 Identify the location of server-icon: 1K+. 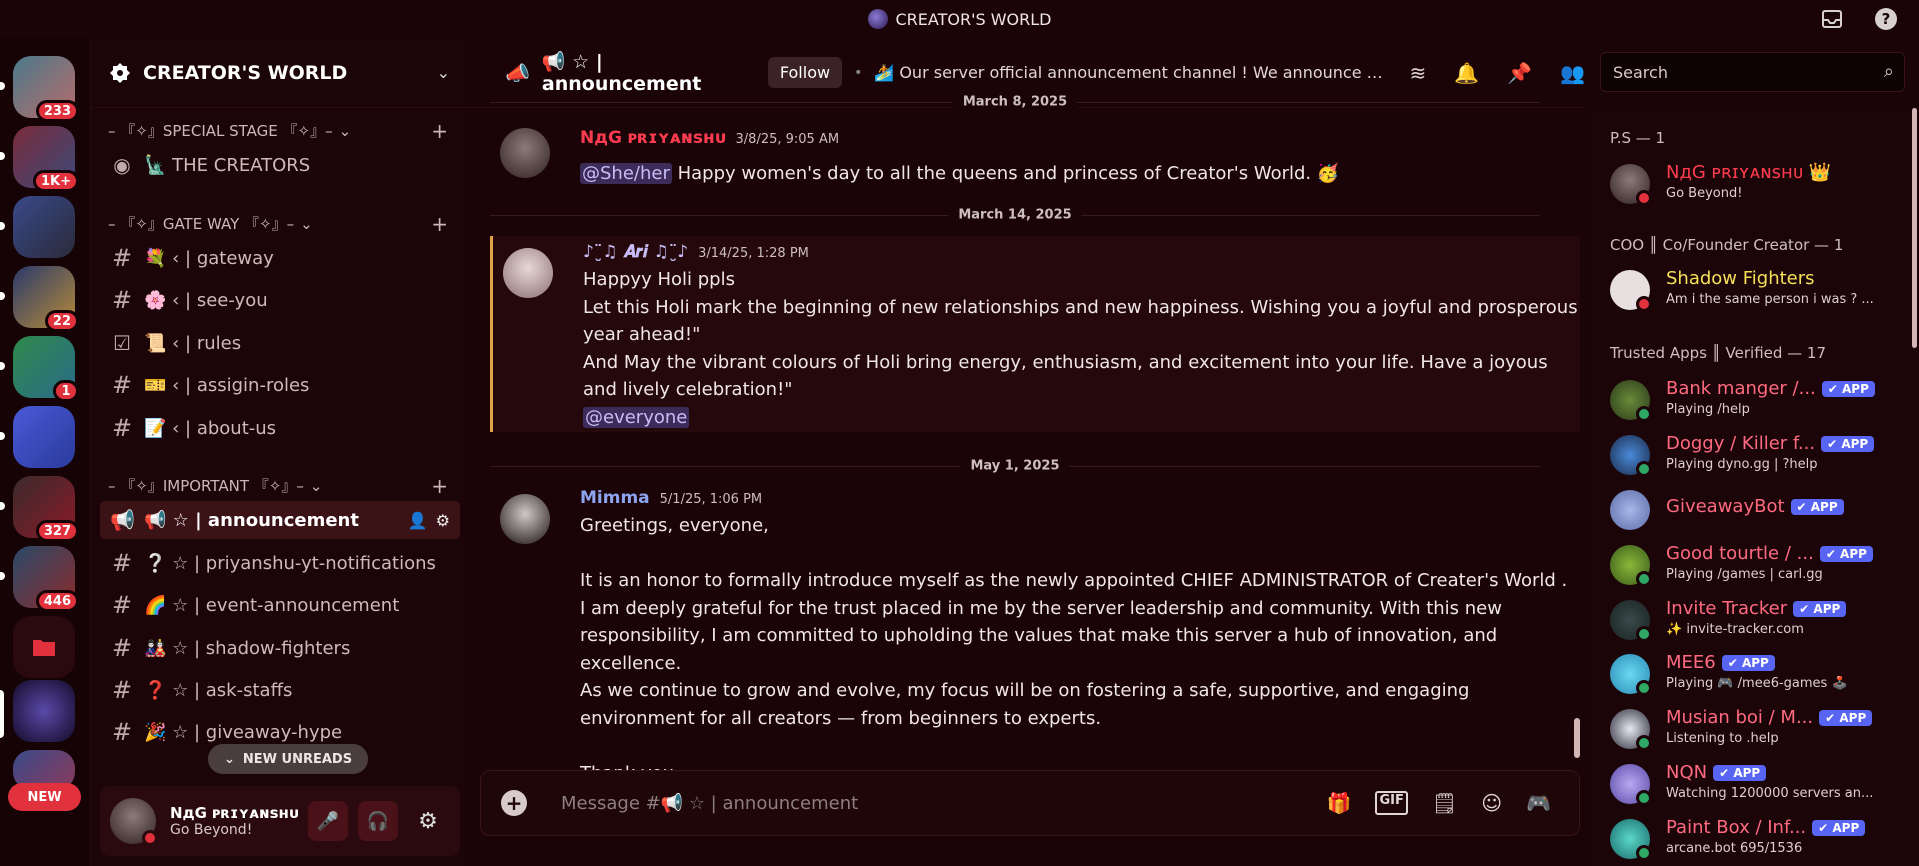
(46, 159).